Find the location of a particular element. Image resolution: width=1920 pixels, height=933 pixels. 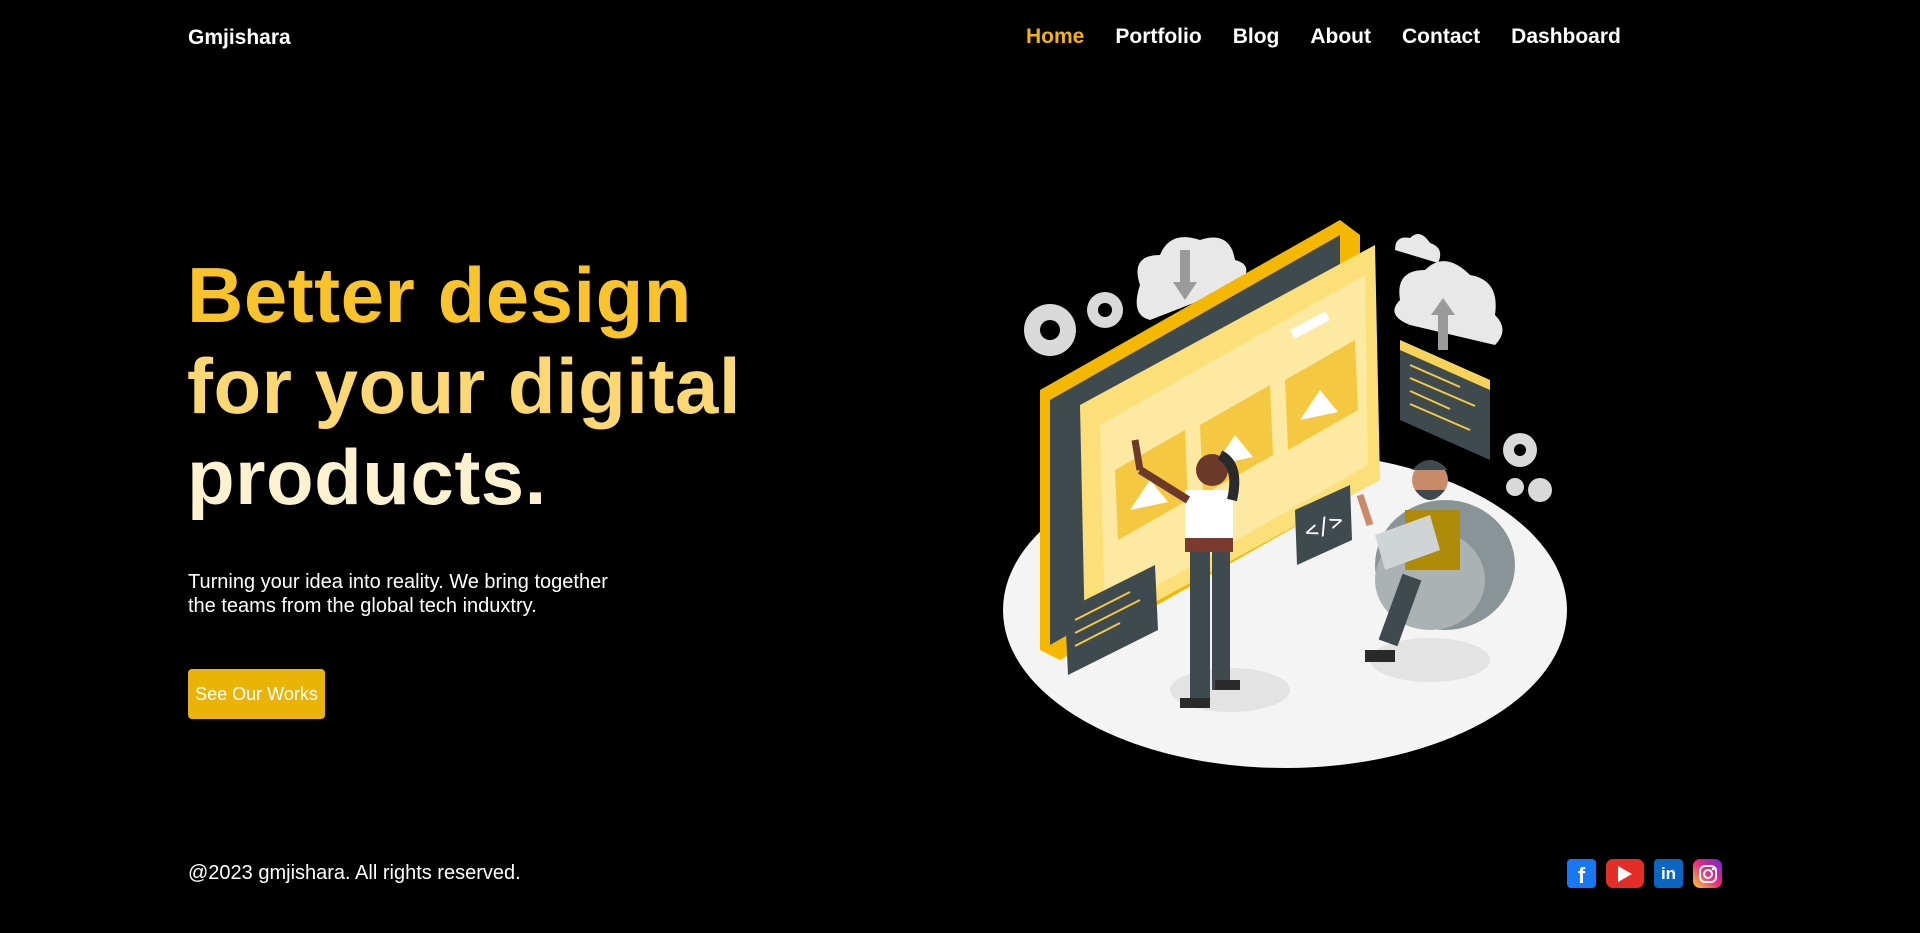

nav-home: Home is located at coordinates (1055, 37).